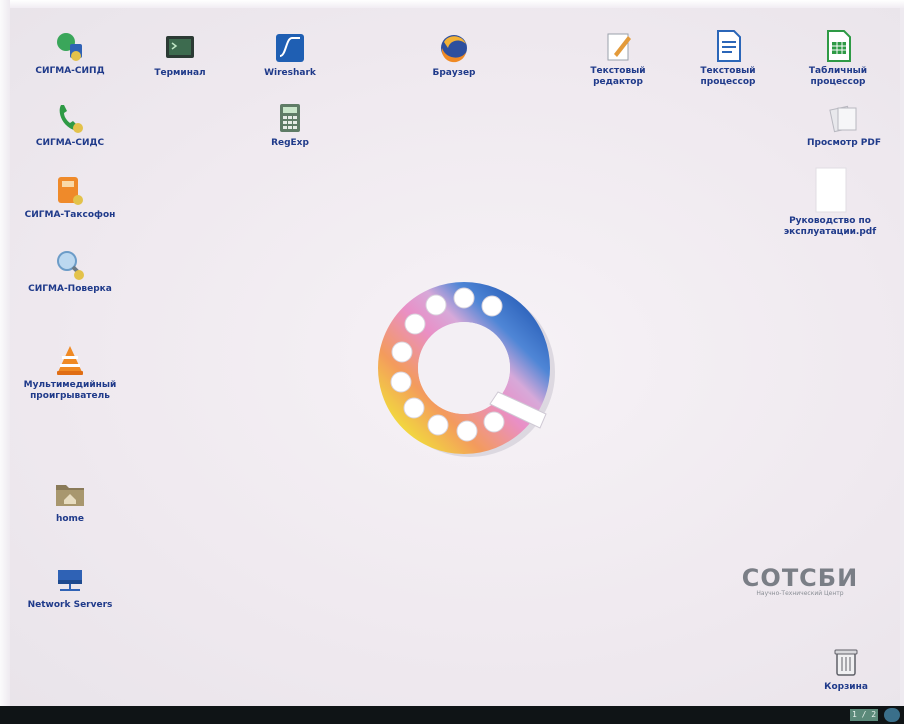 The width and height of the screenshot is (904, 724). What do you see at coordinates (70, 605) in the screenshot?
I see `icon-label: Network Servers` at bounding box center [70, 605].